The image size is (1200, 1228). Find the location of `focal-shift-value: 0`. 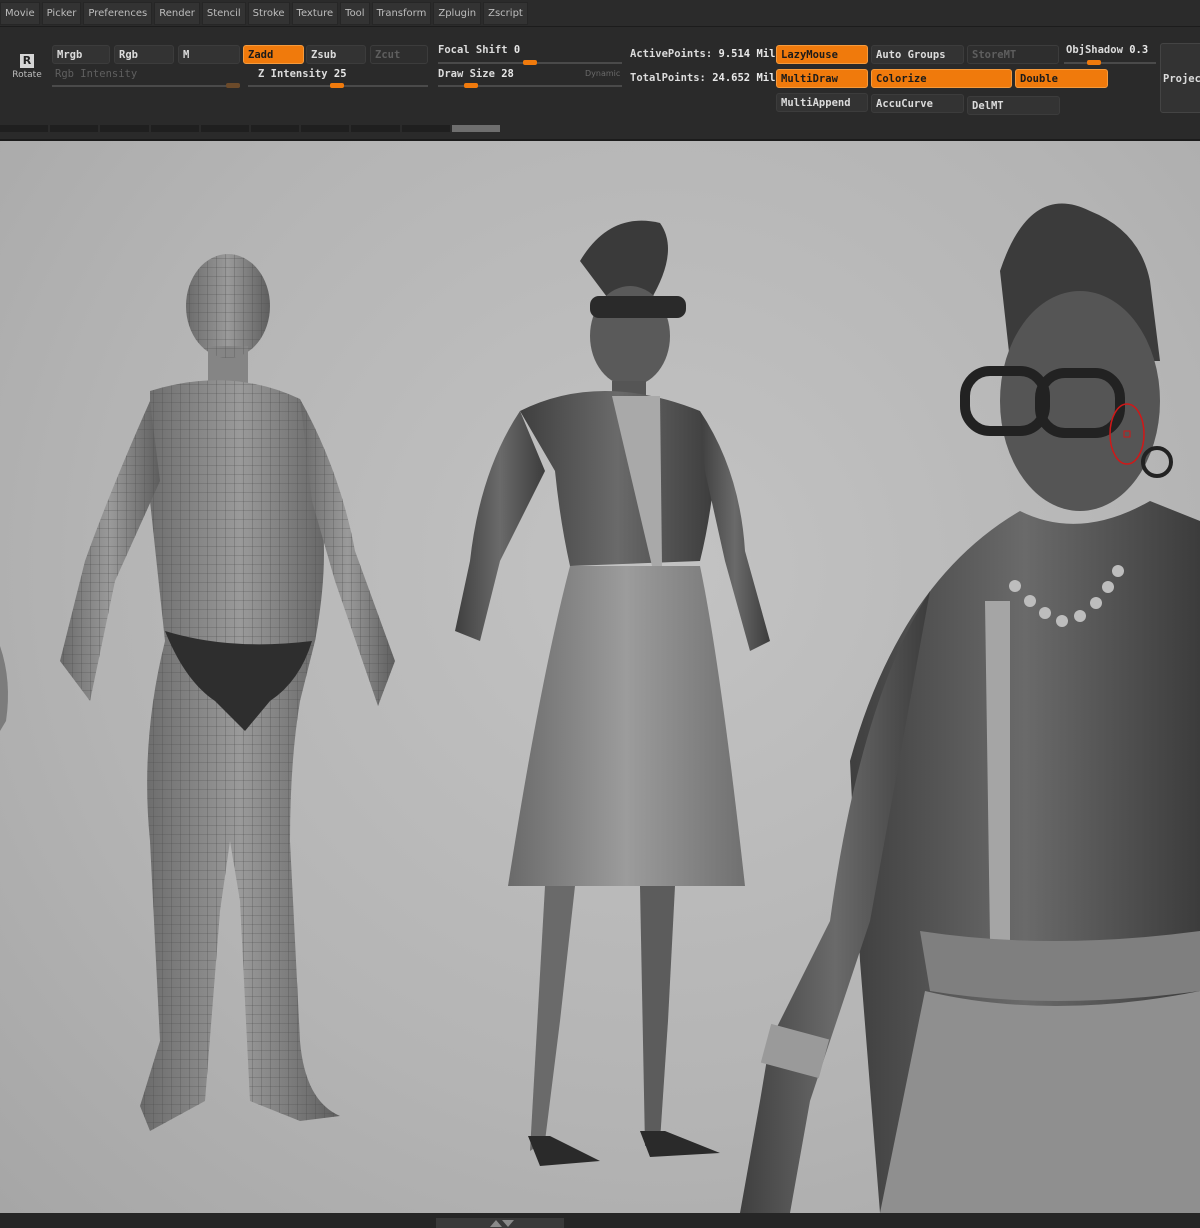

focal-shift-value: 0 is located at coordinates (517, 50).